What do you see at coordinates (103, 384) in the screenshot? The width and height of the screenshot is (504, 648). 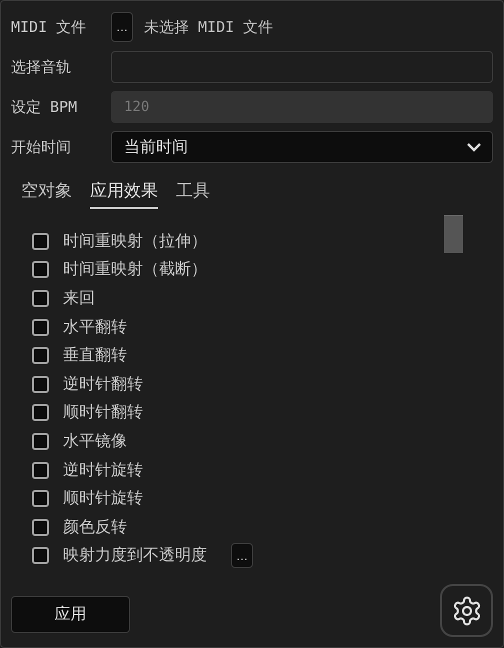 I see `effect-label: 逆时针翻转` at bounding box center [103, 384].